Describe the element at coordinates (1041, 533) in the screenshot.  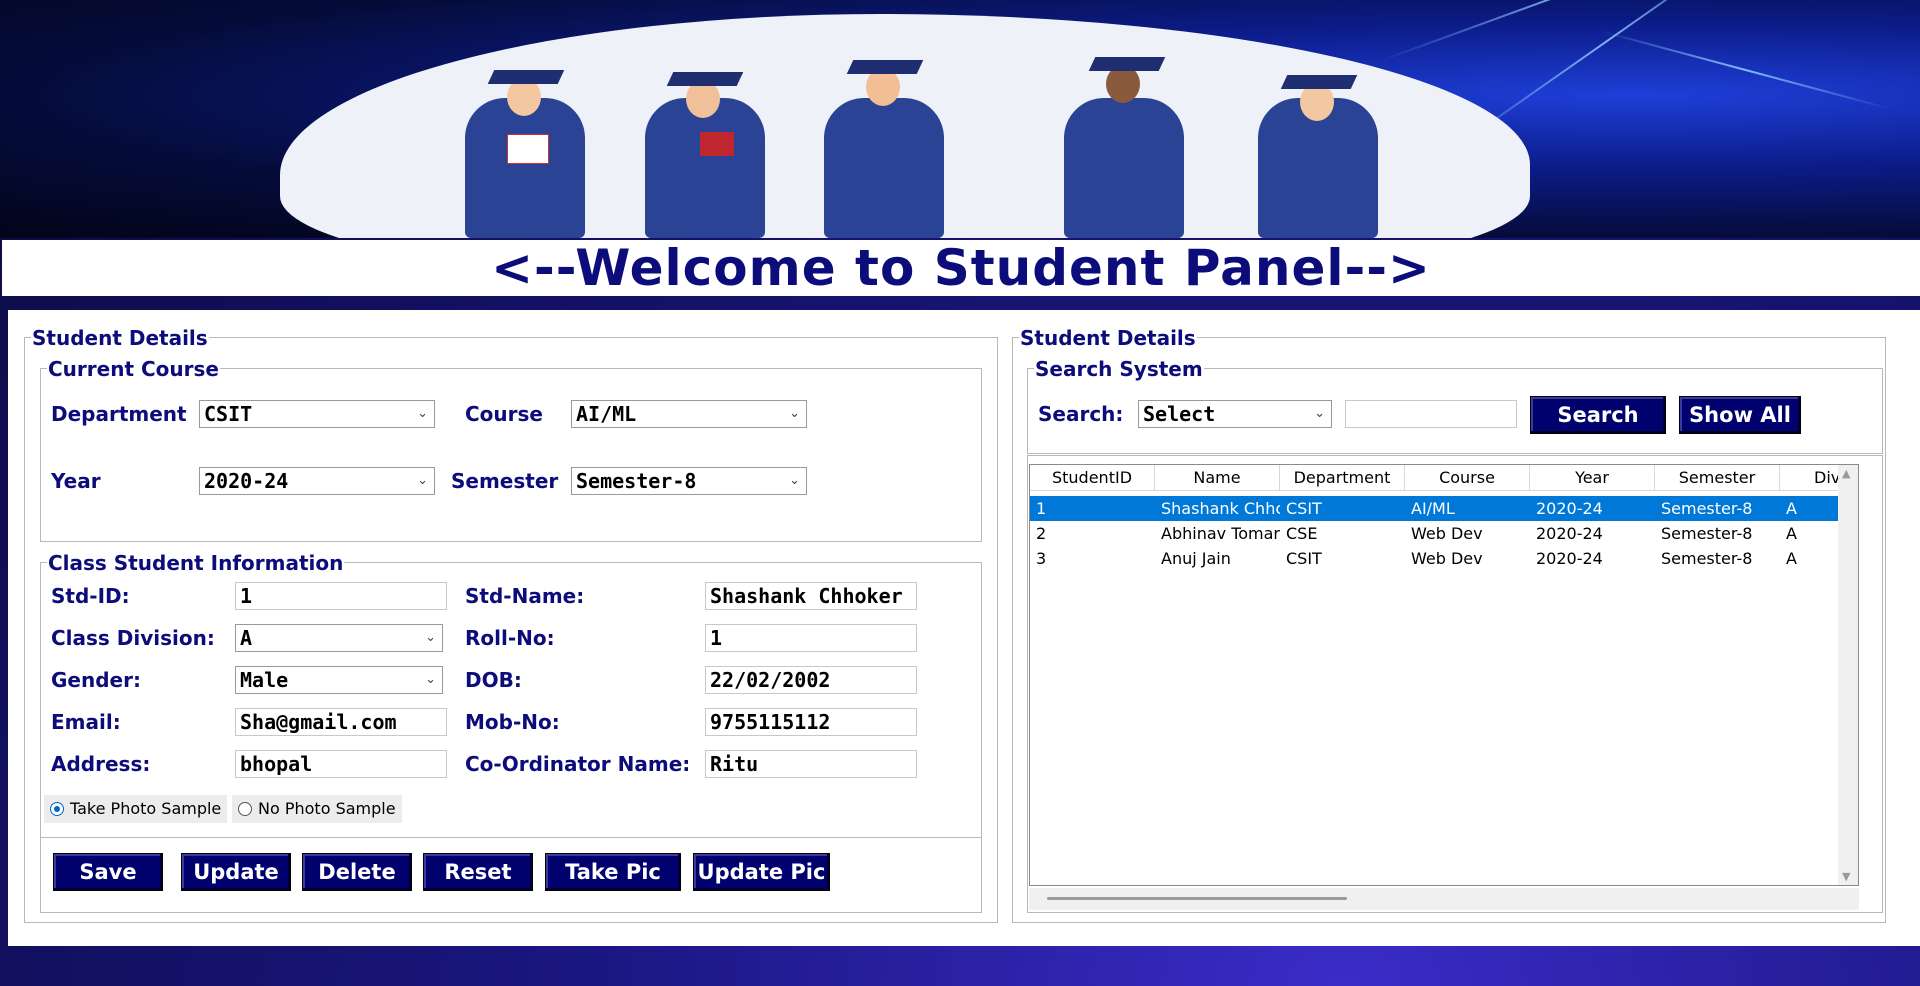
I see `table-cell: 2` at that location.